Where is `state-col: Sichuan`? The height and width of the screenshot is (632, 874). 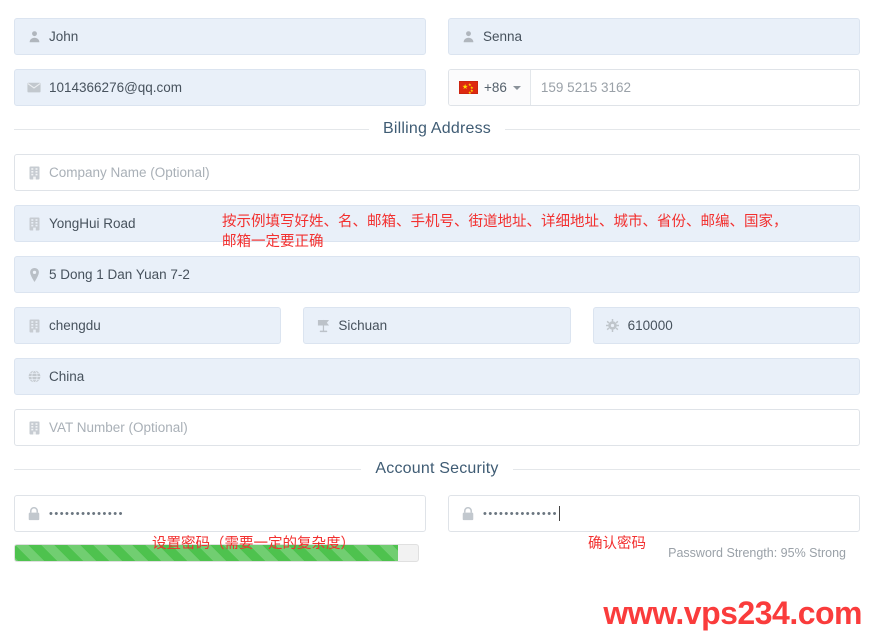
state-col: Sichuan is located at coordinates (437, 325).